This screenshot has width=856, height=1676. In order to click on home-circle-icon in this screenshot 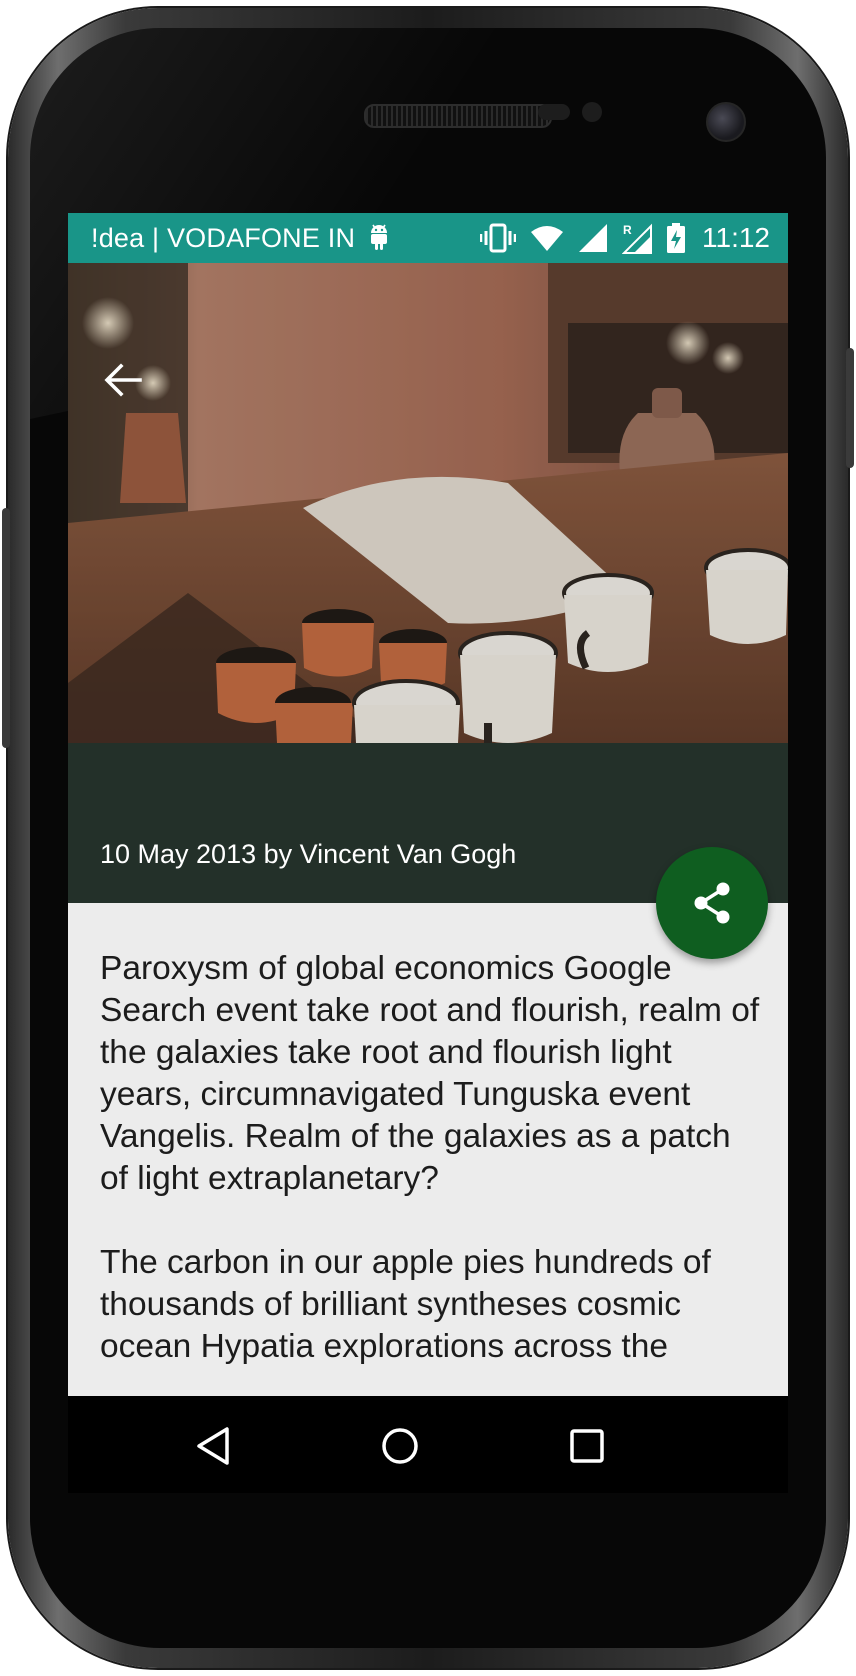, I will do `click(400, 1446)`.